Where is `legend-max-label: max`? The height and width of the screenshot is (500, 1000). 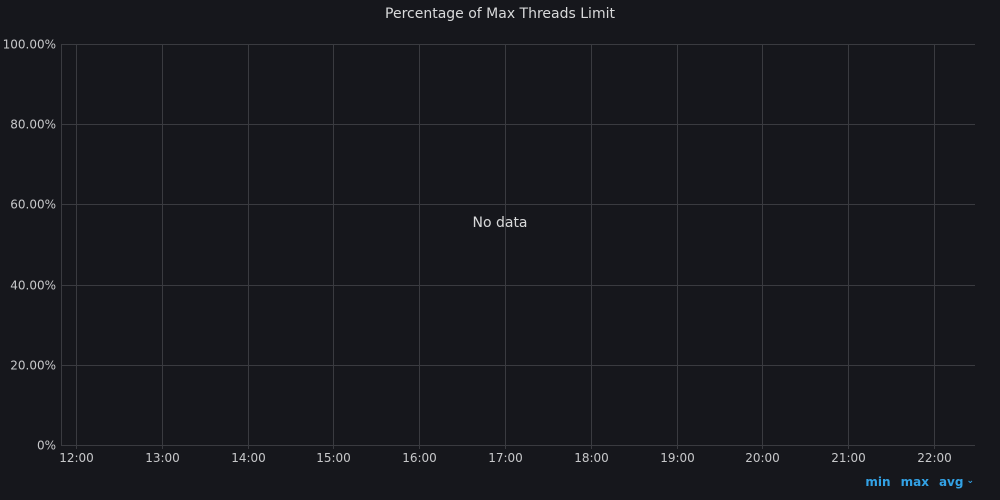
legend-max-label: max is located at coordinates (914, 482).